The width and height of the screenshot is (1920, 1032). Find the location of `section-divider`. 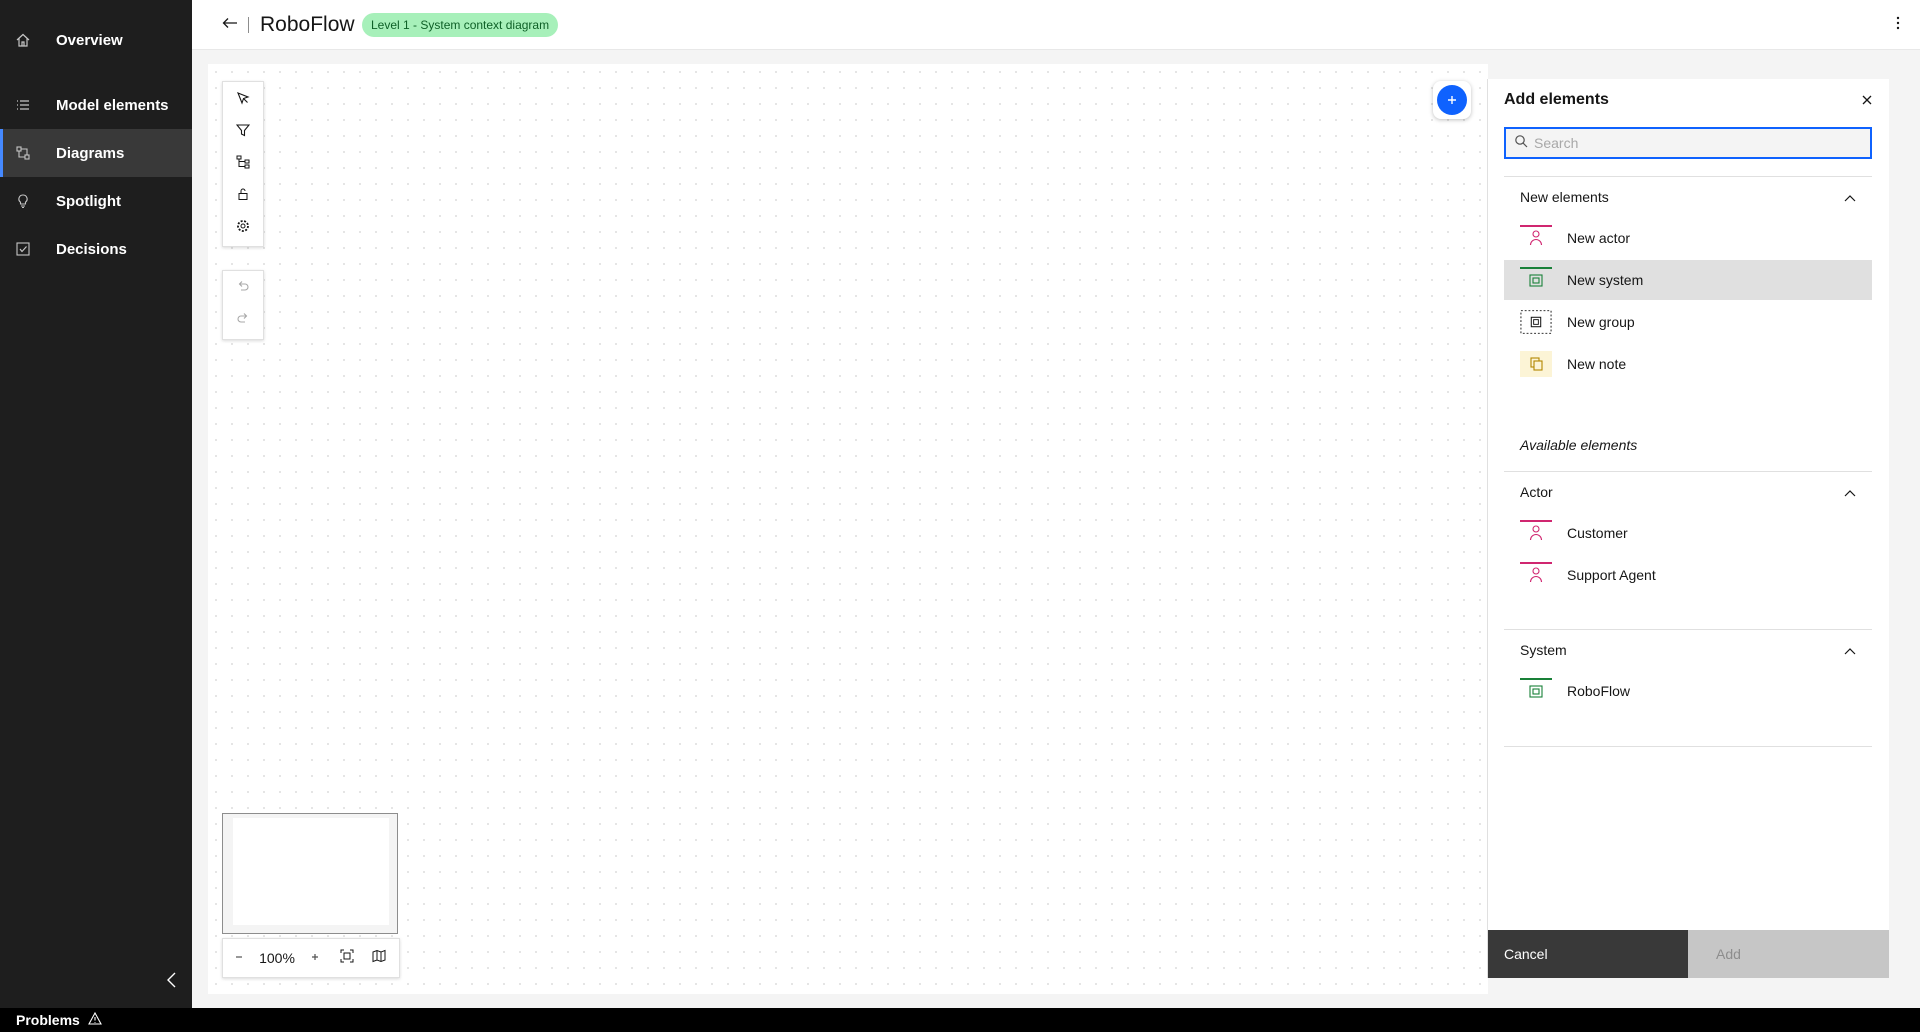

section-divider is located at coordinates (1688, 746).